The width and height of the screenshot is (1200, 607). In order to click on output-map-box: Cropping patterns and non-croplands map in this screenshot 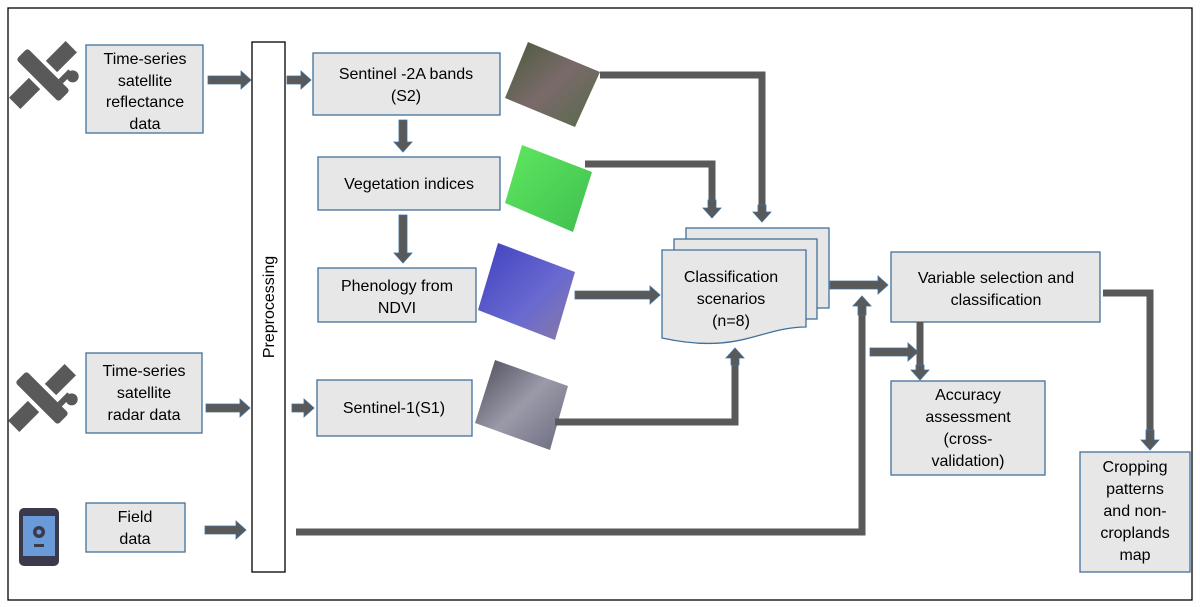, I will do `click(1135, 512)`.